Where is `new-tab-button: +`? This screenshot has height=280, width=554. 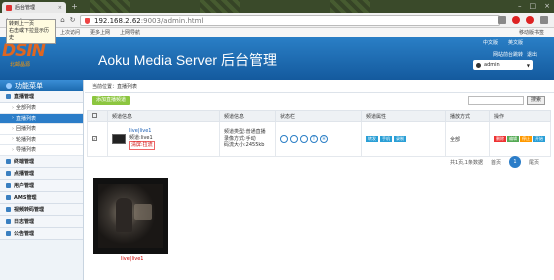
new-tab-button: + is located at coordinates (74, 7).